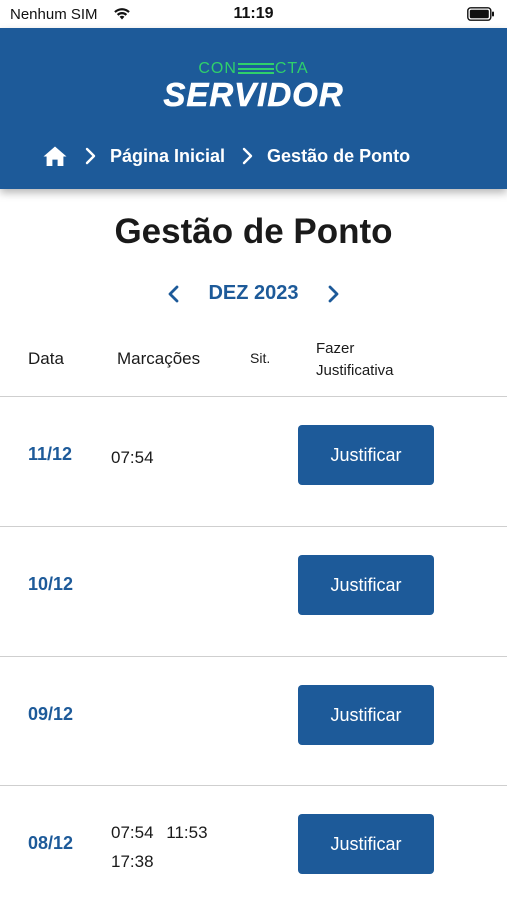 The height and width of the screenshot is (900, 507). I want to click on column-header-justify: Fazer Justificativa, so click(355, 360).